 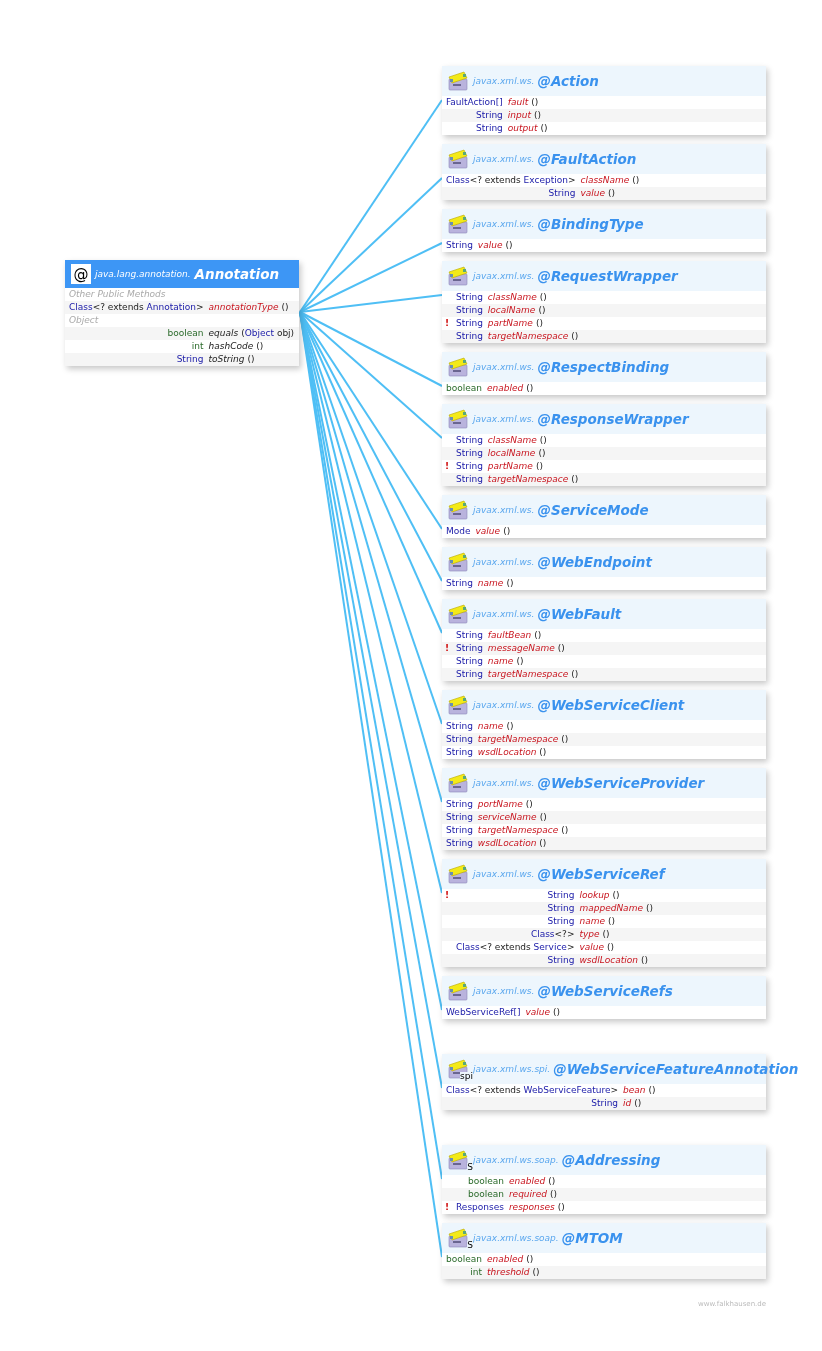 What do you see at coordinates (521, 648) in the screenshot?
I see `method-name: messageName` at bounding box center [521, 648].